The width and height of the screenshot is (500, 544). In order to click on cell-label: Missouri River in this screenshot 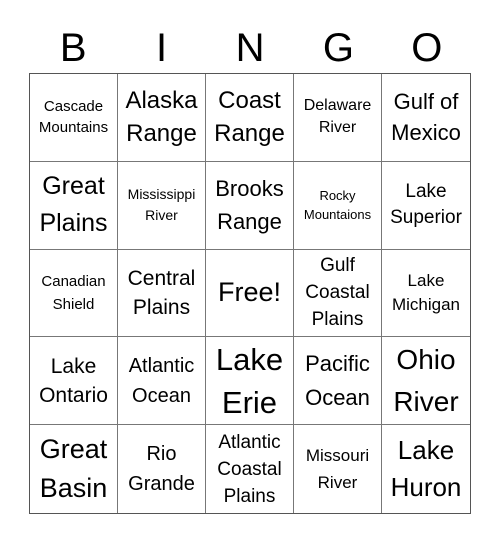, I will do `click(337, 469)`.